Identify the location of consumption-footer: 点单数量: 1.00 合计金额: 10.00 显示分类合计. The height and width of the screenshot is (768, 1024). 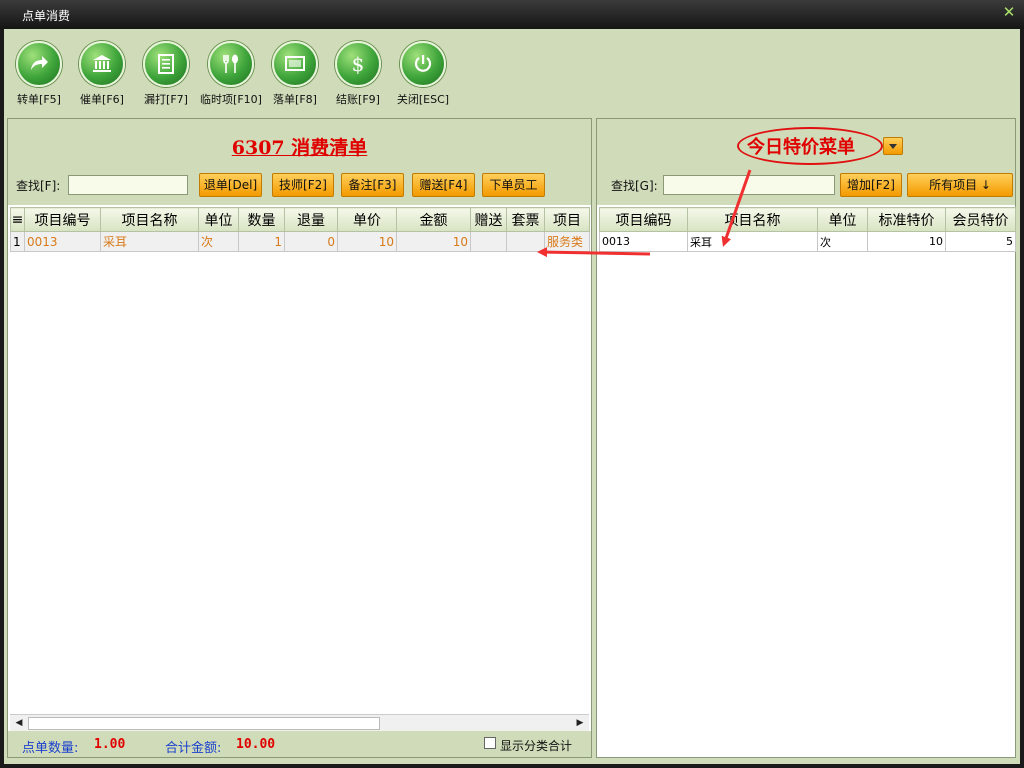
(299, 744).